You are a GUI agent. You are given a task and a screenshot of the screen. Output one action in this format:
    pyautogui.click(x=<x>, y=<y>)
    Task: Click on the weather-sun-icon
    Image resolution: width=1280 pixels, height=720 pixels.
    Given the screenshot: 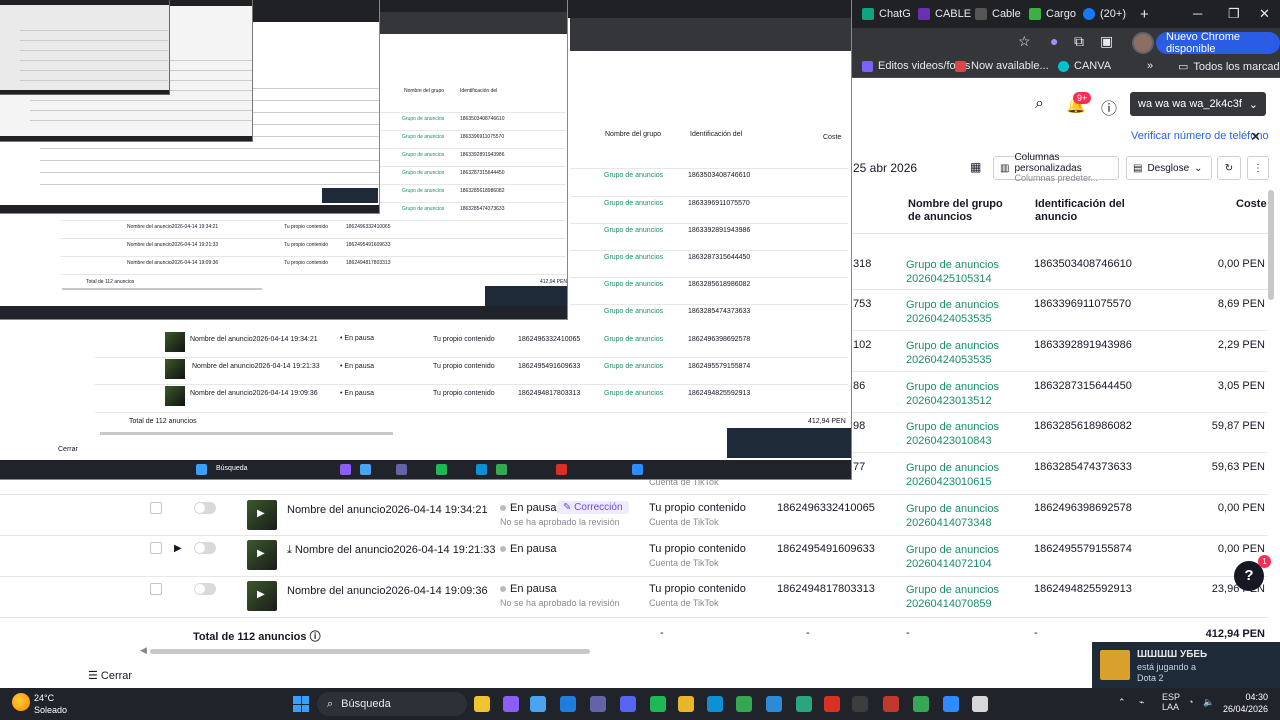 What is the action you would take?
    pyautogui.click(x=21, y=702)
    